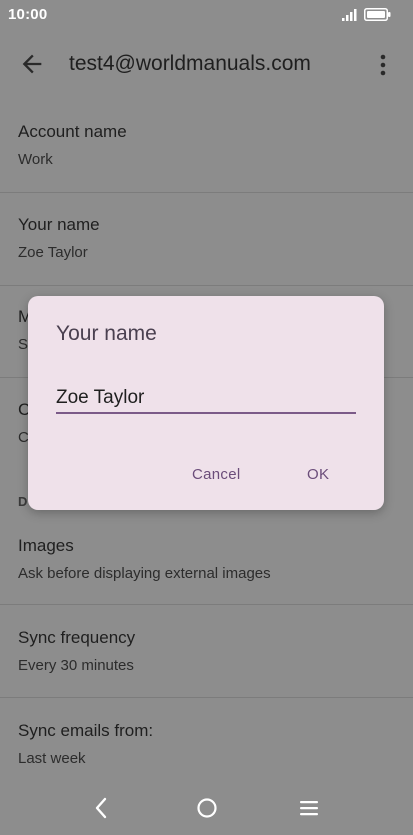 This screenshot has width=413, height=835. I want to click on page-title: test4@worldmanuals.com, so click(190, 63).